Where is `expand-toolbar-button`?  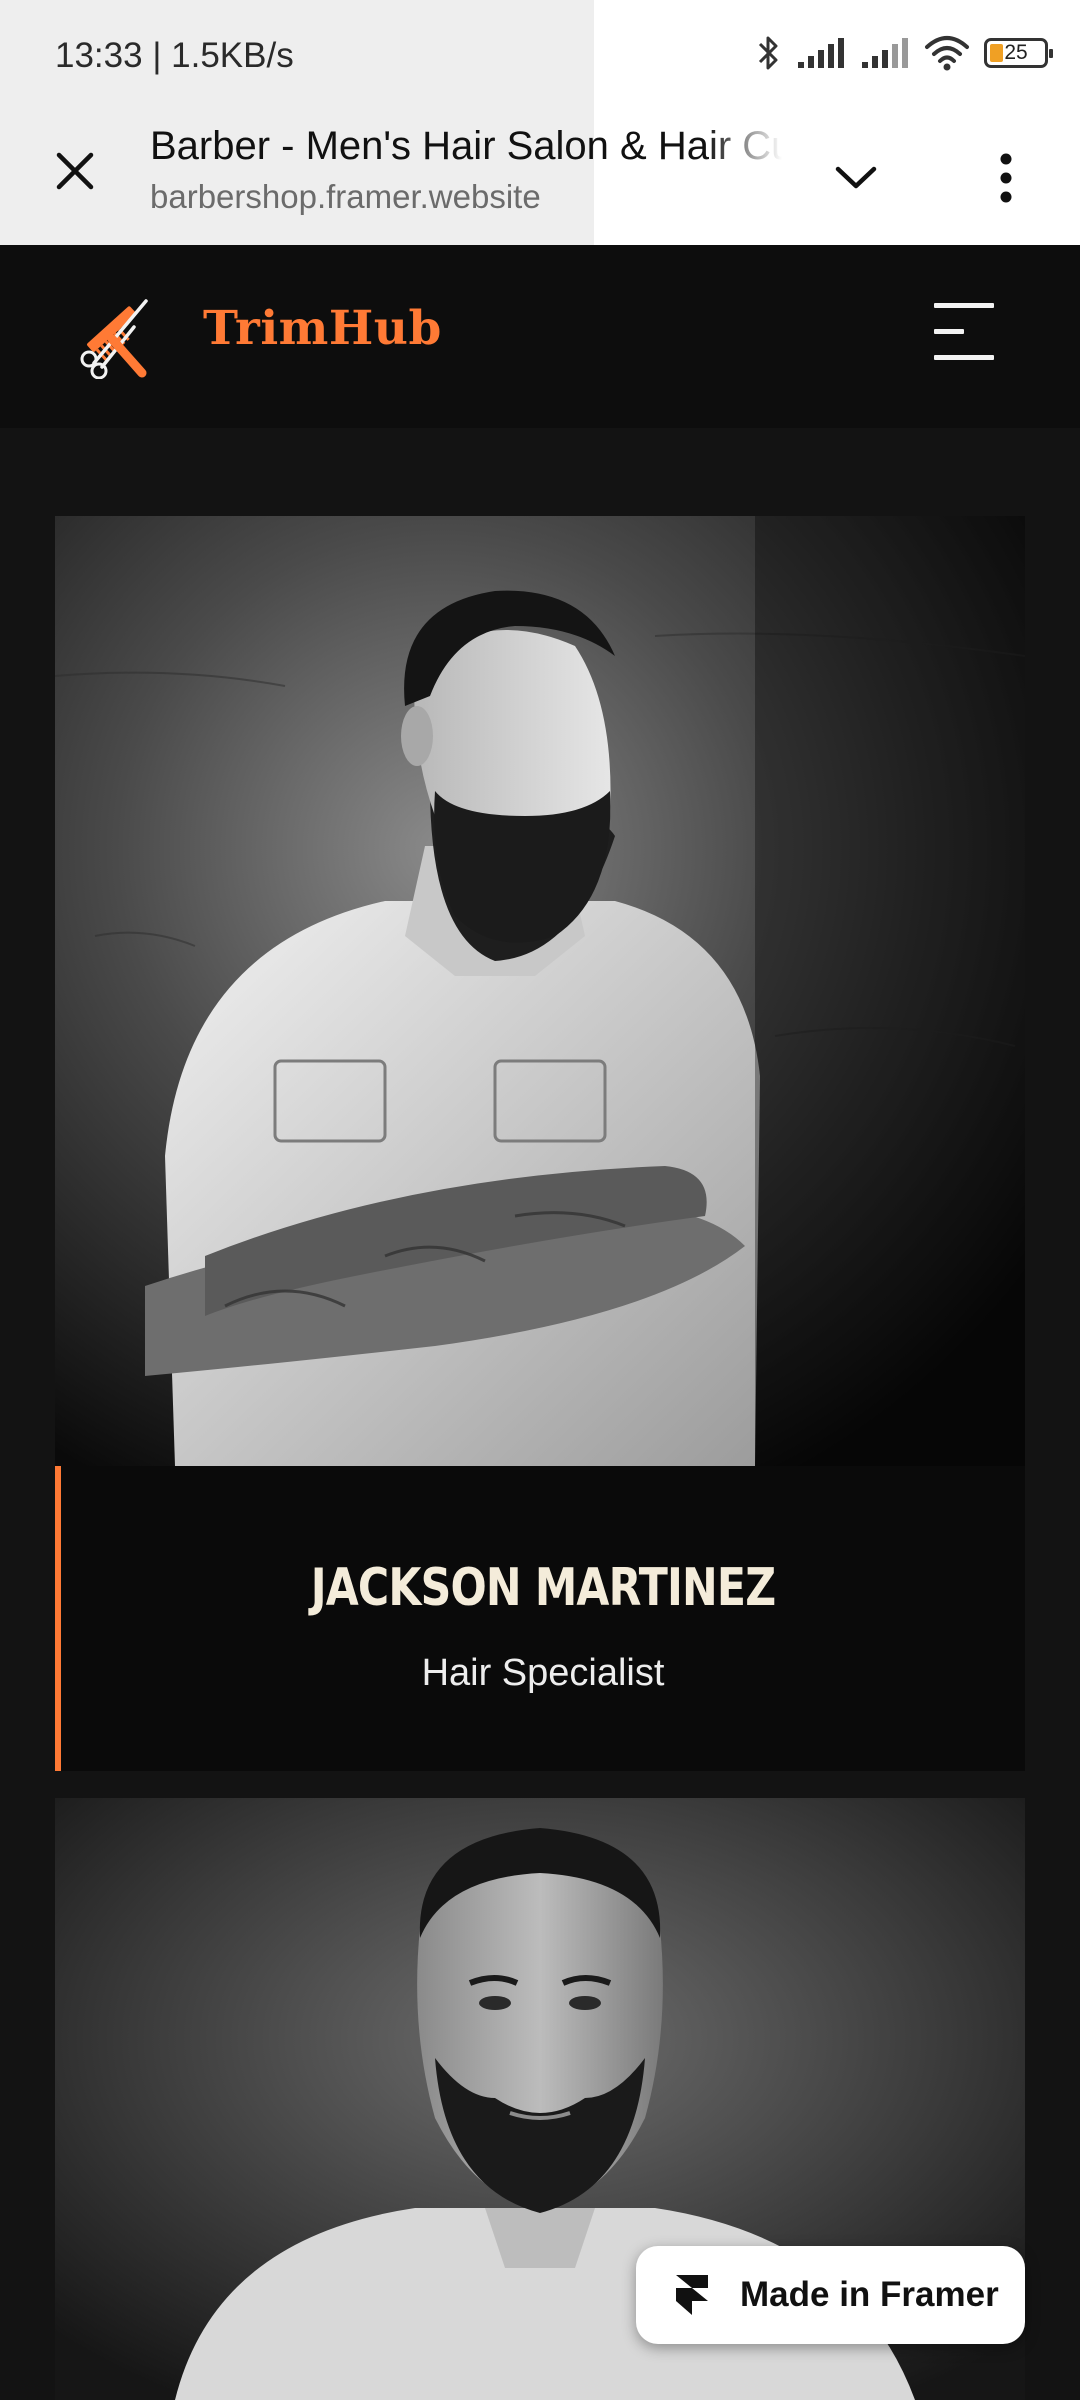
expand-toolbar-button is located at coordinates (856, 178).